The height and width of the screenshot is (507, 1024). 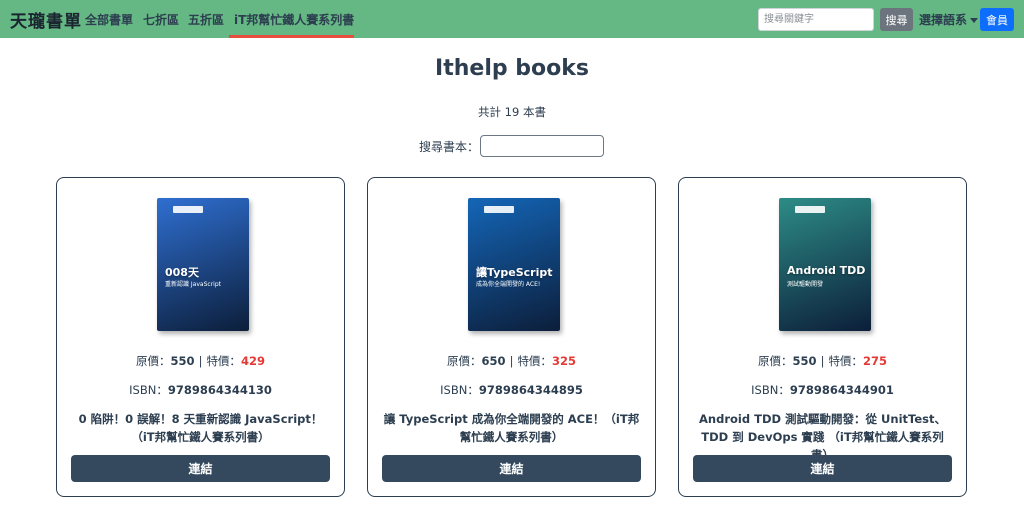 What do you see at coordinates (512, 19) in the screenshot?
I see `navbar: 天瓏書單 全部書單 七折區 五折區 iT邦幫忙鐵人賽系列書 搜尋 選擇語系 會員` at bounding box center [512, 19].